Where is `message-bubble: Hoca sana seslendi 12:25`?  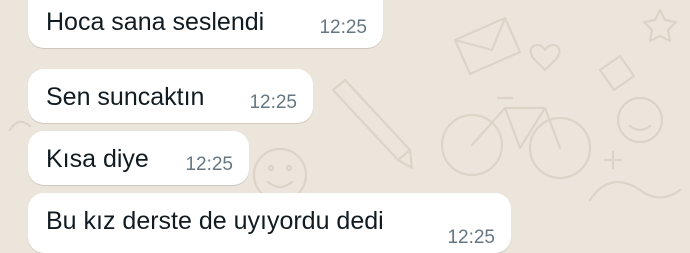 message-bubble: Hoca sana seslendi 12:25 is located at coordinates (205, 24).